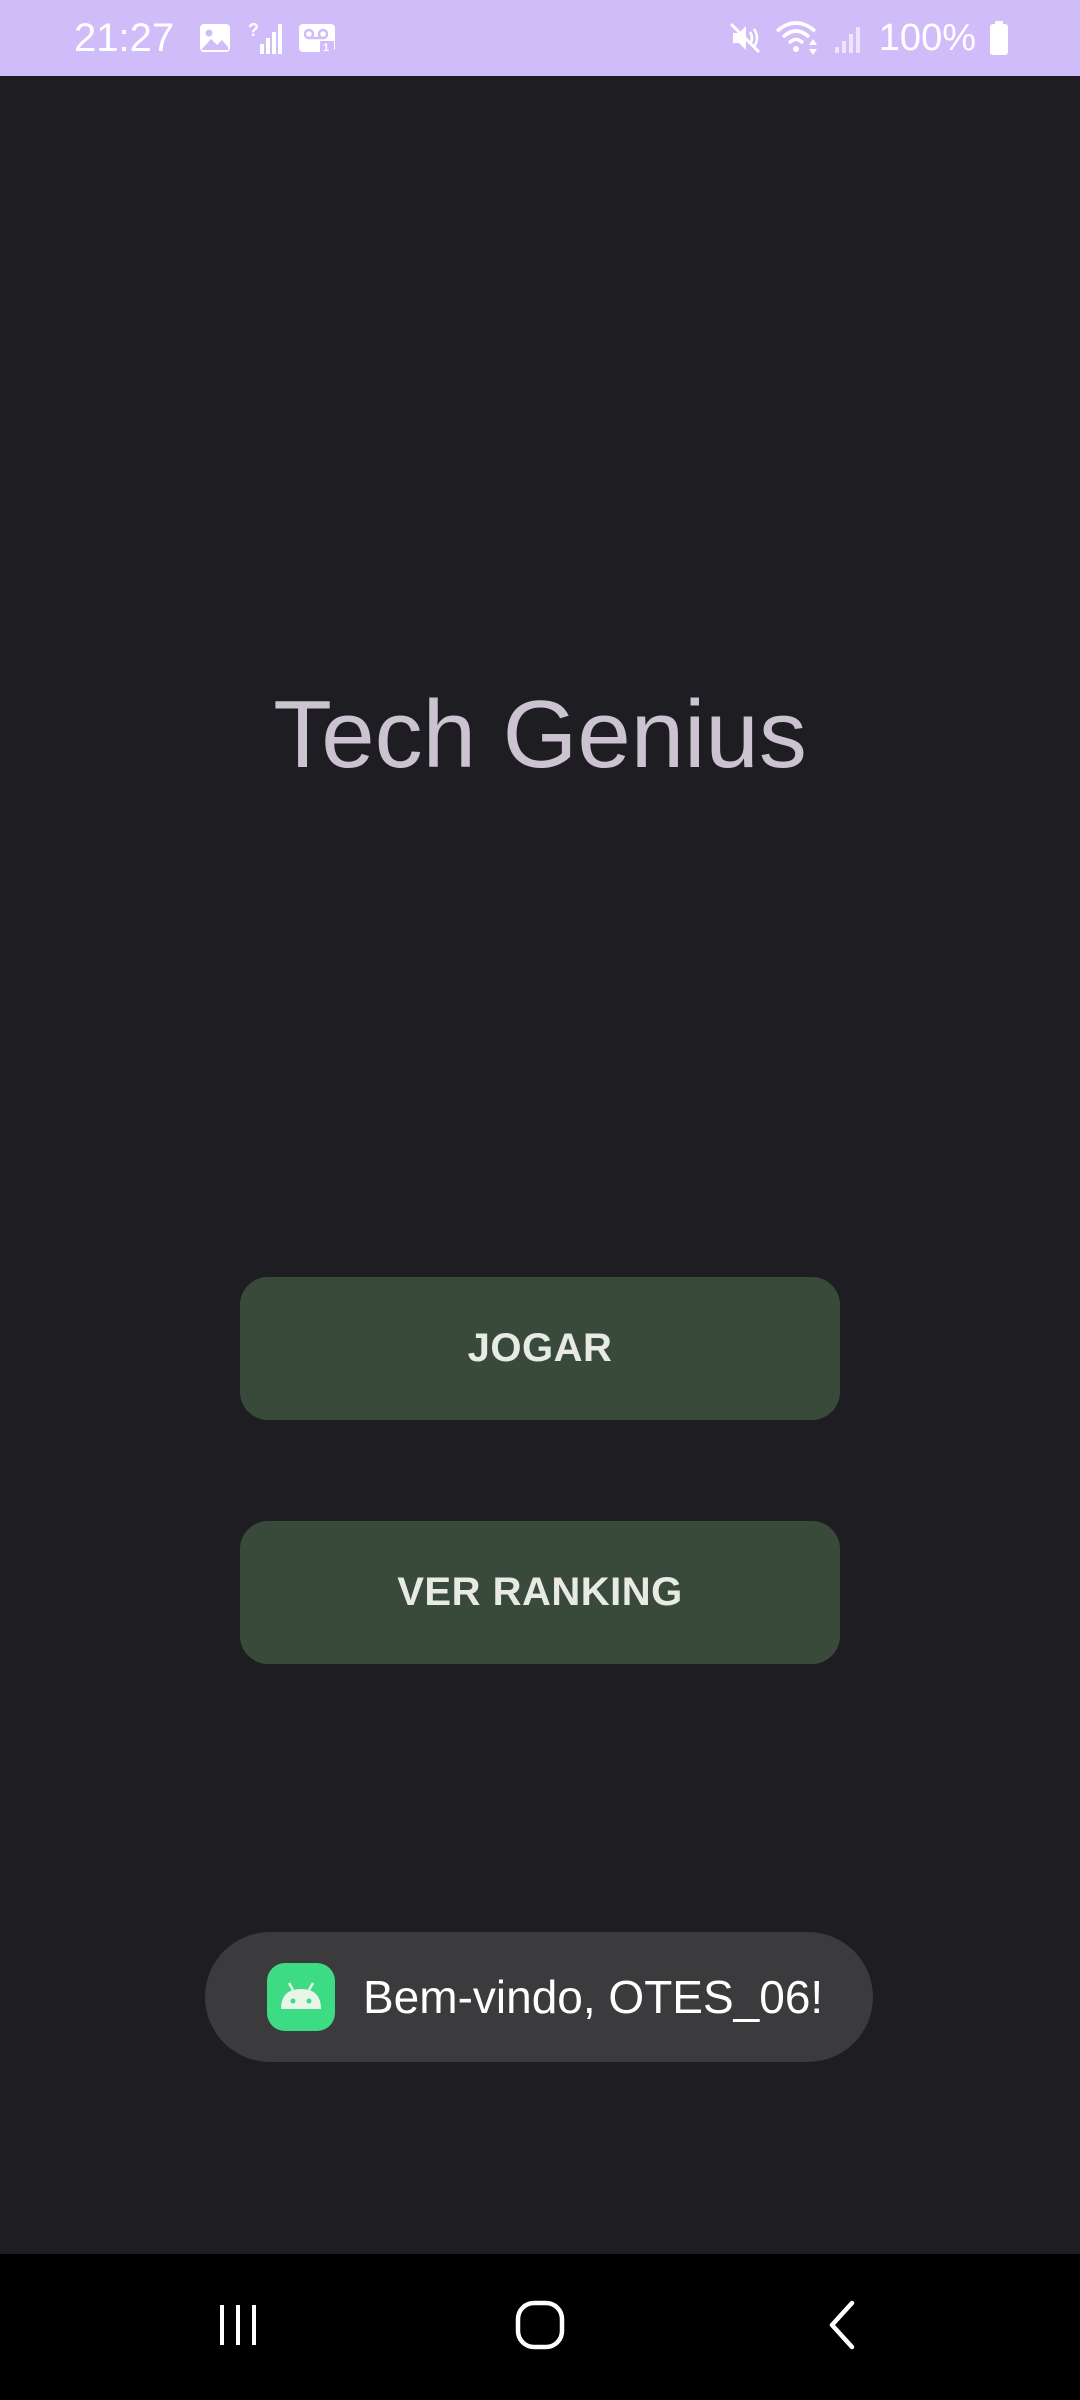 The width and height of the screenshot is (1080, 2400). I want to click on signal-icon, so click(850, 38).